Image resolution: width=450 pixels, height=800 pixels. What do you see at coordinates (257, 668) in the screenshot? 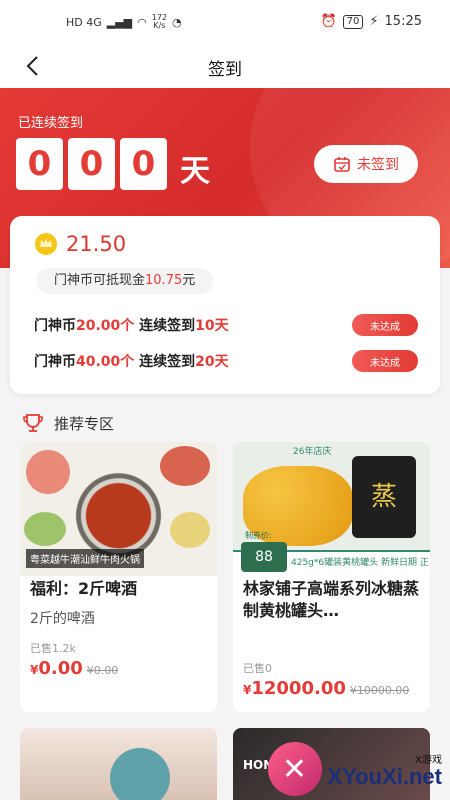
I see `sold-count: 已售0` at bounding box center [257, 668].